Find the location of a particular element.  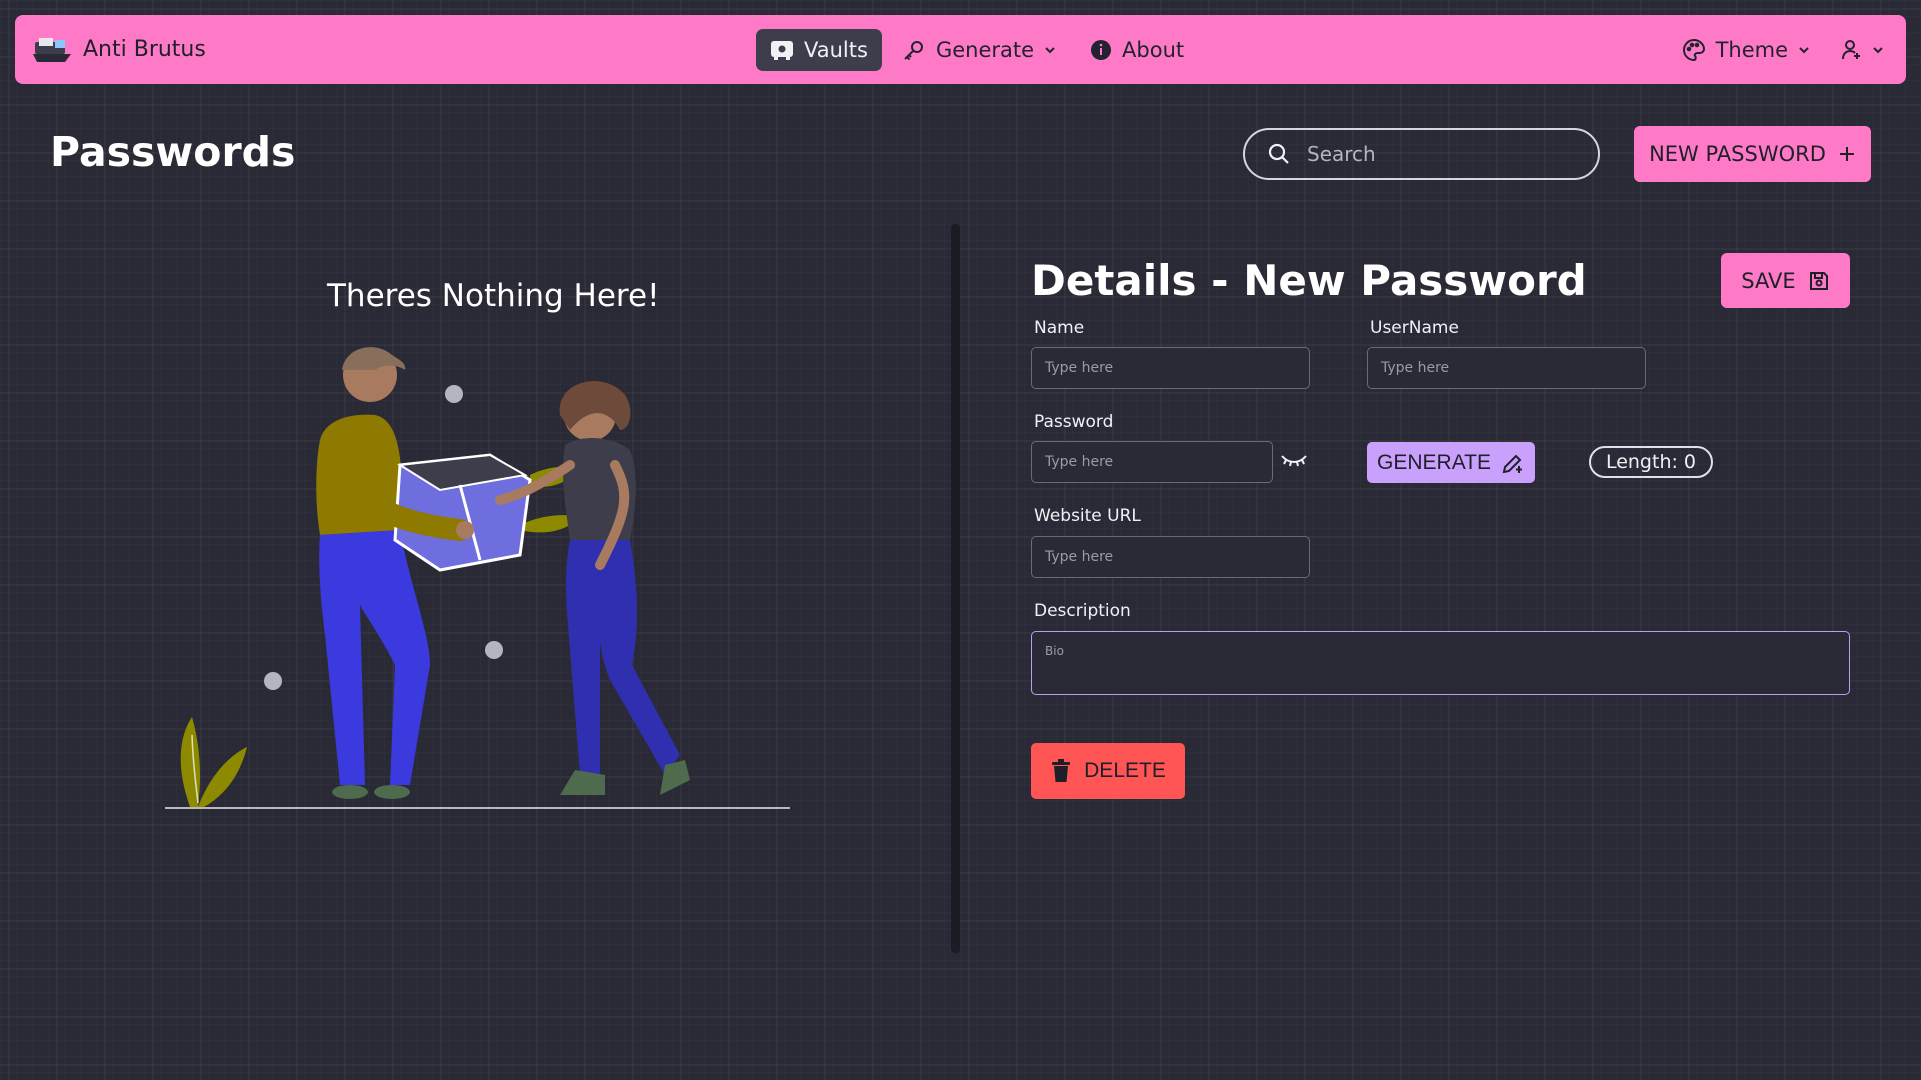

username-field is located at coordinates (1506, 368).